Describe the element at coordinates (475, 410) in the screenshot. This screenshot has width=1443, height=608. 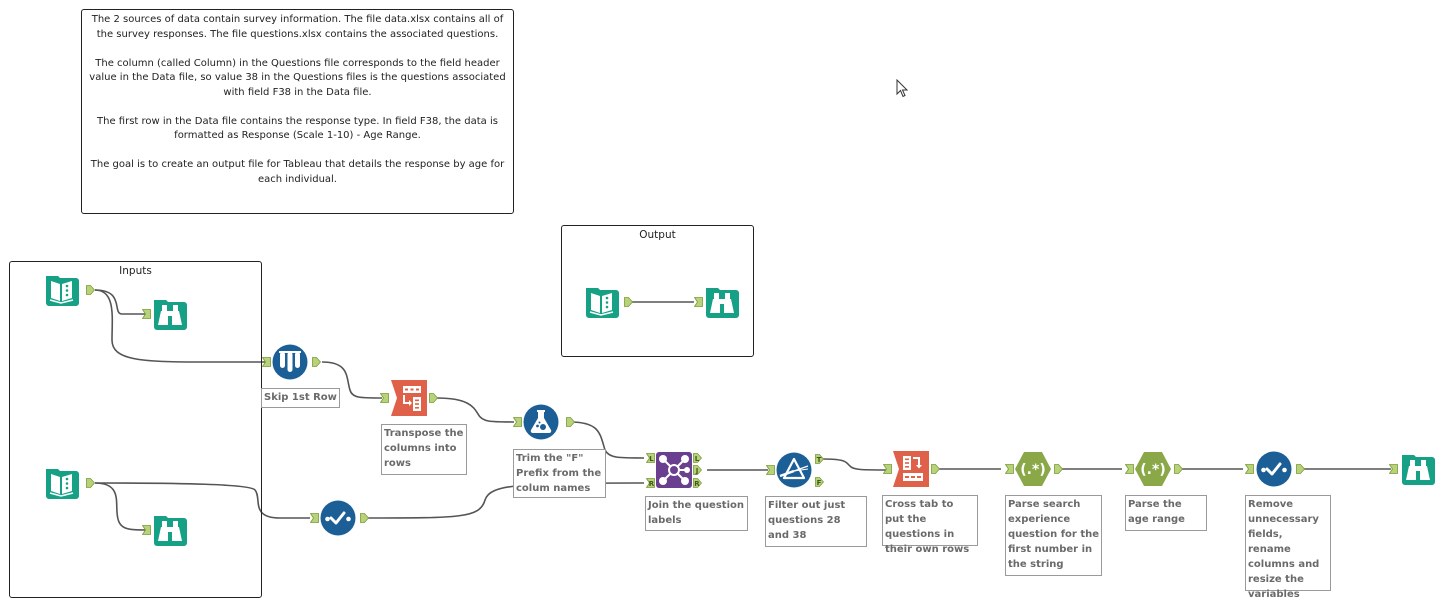
I see `wire-transpose-to-formula` at that location.